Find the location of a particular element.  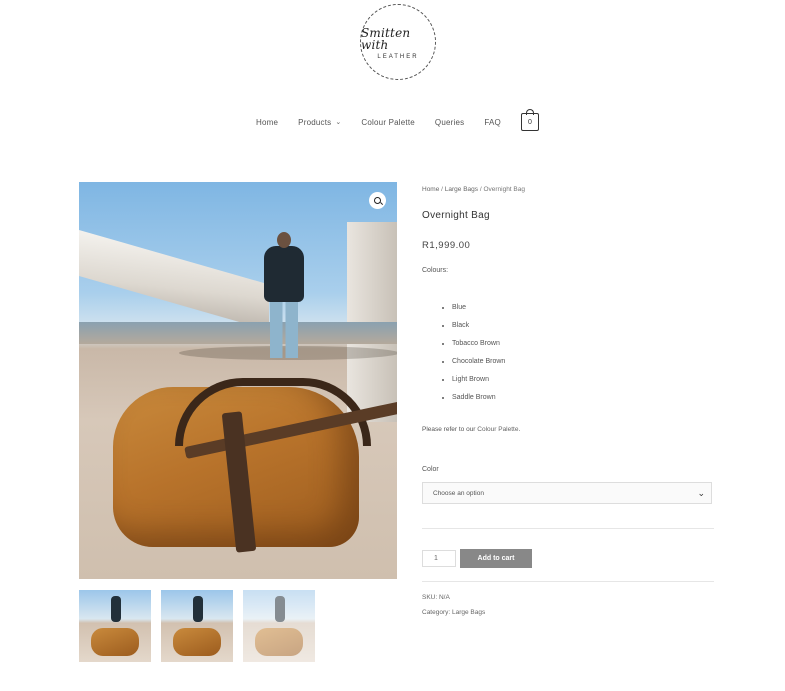

image-scene-person-head is located at coordinates (284, 240).